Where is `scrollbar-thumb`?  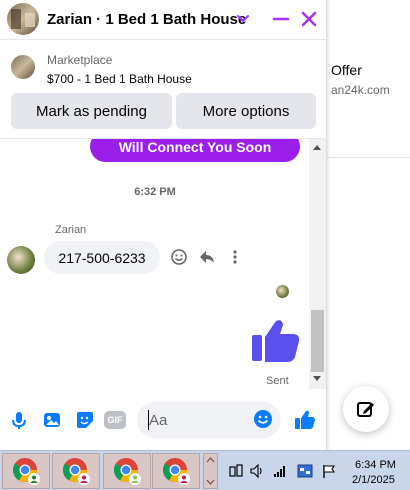
scrollbar-thumb is located at coordinates (317, 341).